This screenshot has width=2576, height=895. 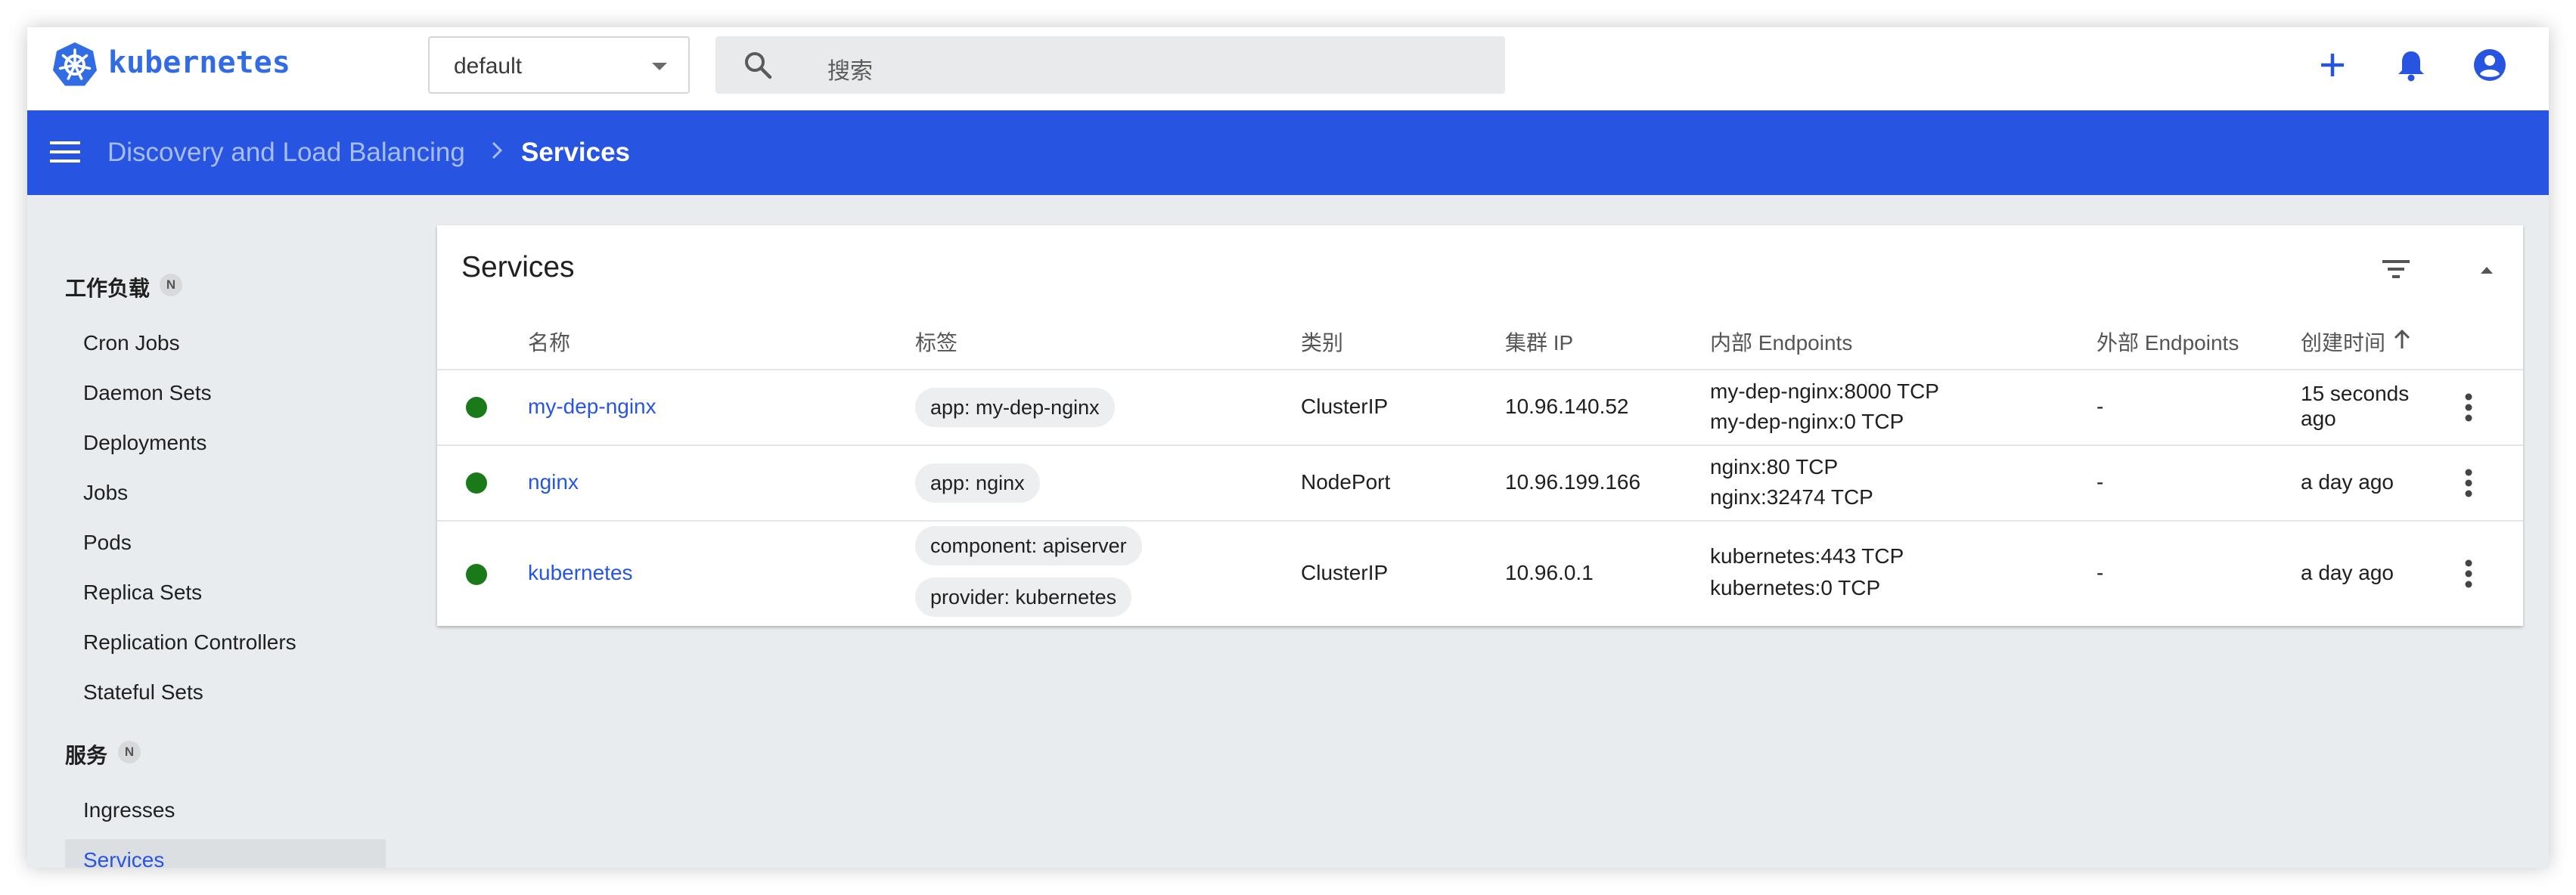 What do you see at coordinates (592, 407) in the screenshot?
I see `service-name-link: my-dep-nginx` at bounding box center [592, 407].